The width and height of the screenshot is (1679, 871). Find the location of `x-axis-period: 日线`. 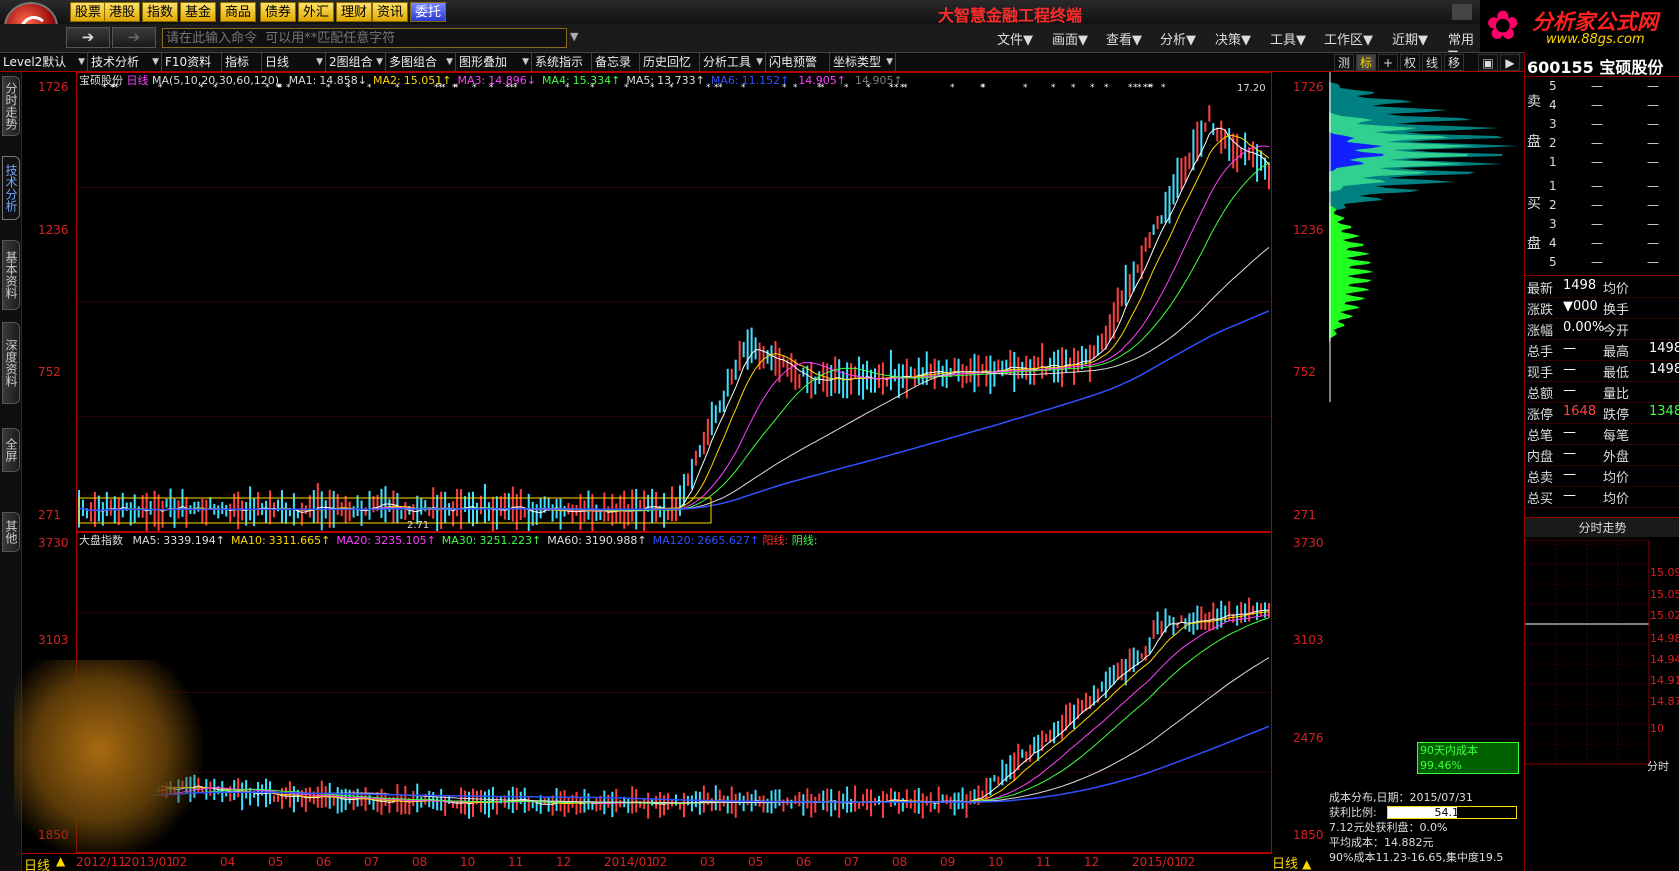

x-axis-period: 日线 is located at coordinates (37, 863).